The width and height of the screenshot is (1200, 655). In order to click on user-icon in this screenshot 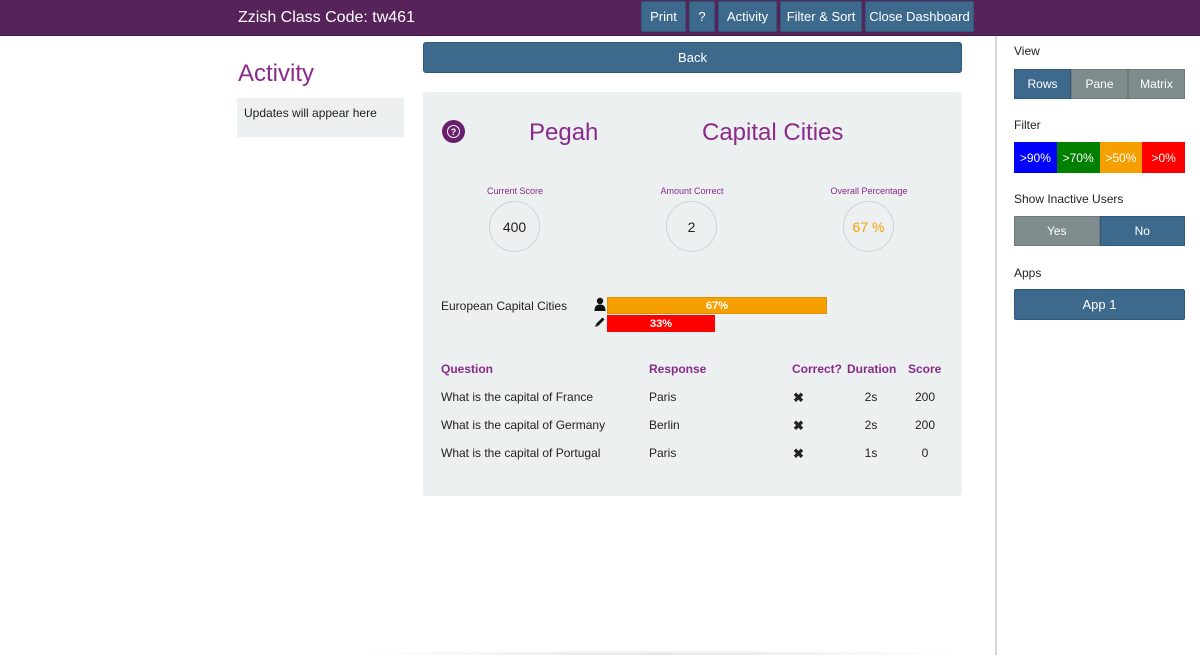, I will do `click(600, 304)`.